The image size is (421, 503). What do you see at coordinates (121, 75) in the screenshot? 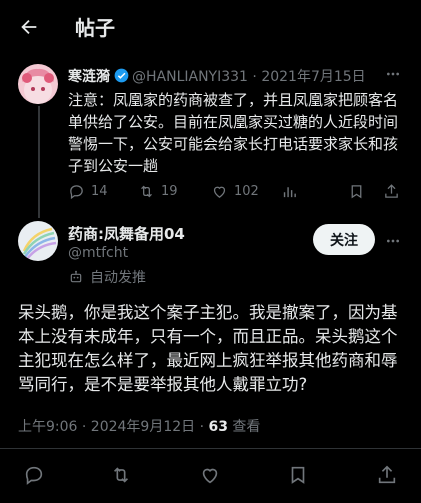
I see `verified-icon` at bounding box center [121, 75].